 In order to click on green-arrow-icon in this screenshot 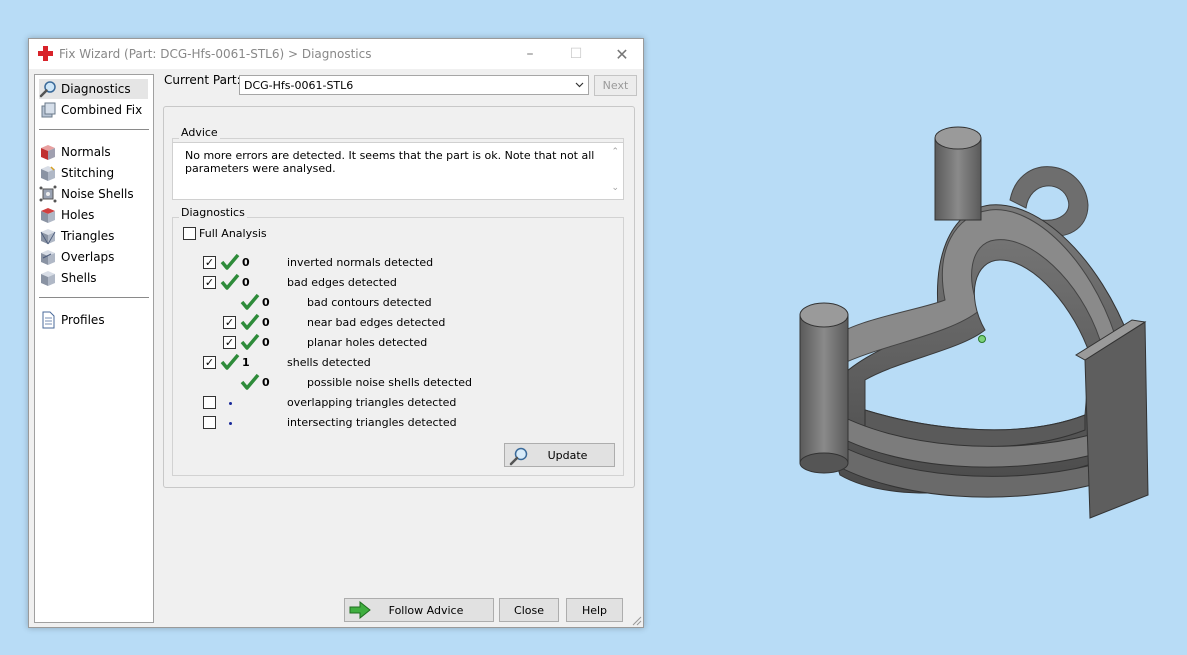, I will do `click(360, 610)`.